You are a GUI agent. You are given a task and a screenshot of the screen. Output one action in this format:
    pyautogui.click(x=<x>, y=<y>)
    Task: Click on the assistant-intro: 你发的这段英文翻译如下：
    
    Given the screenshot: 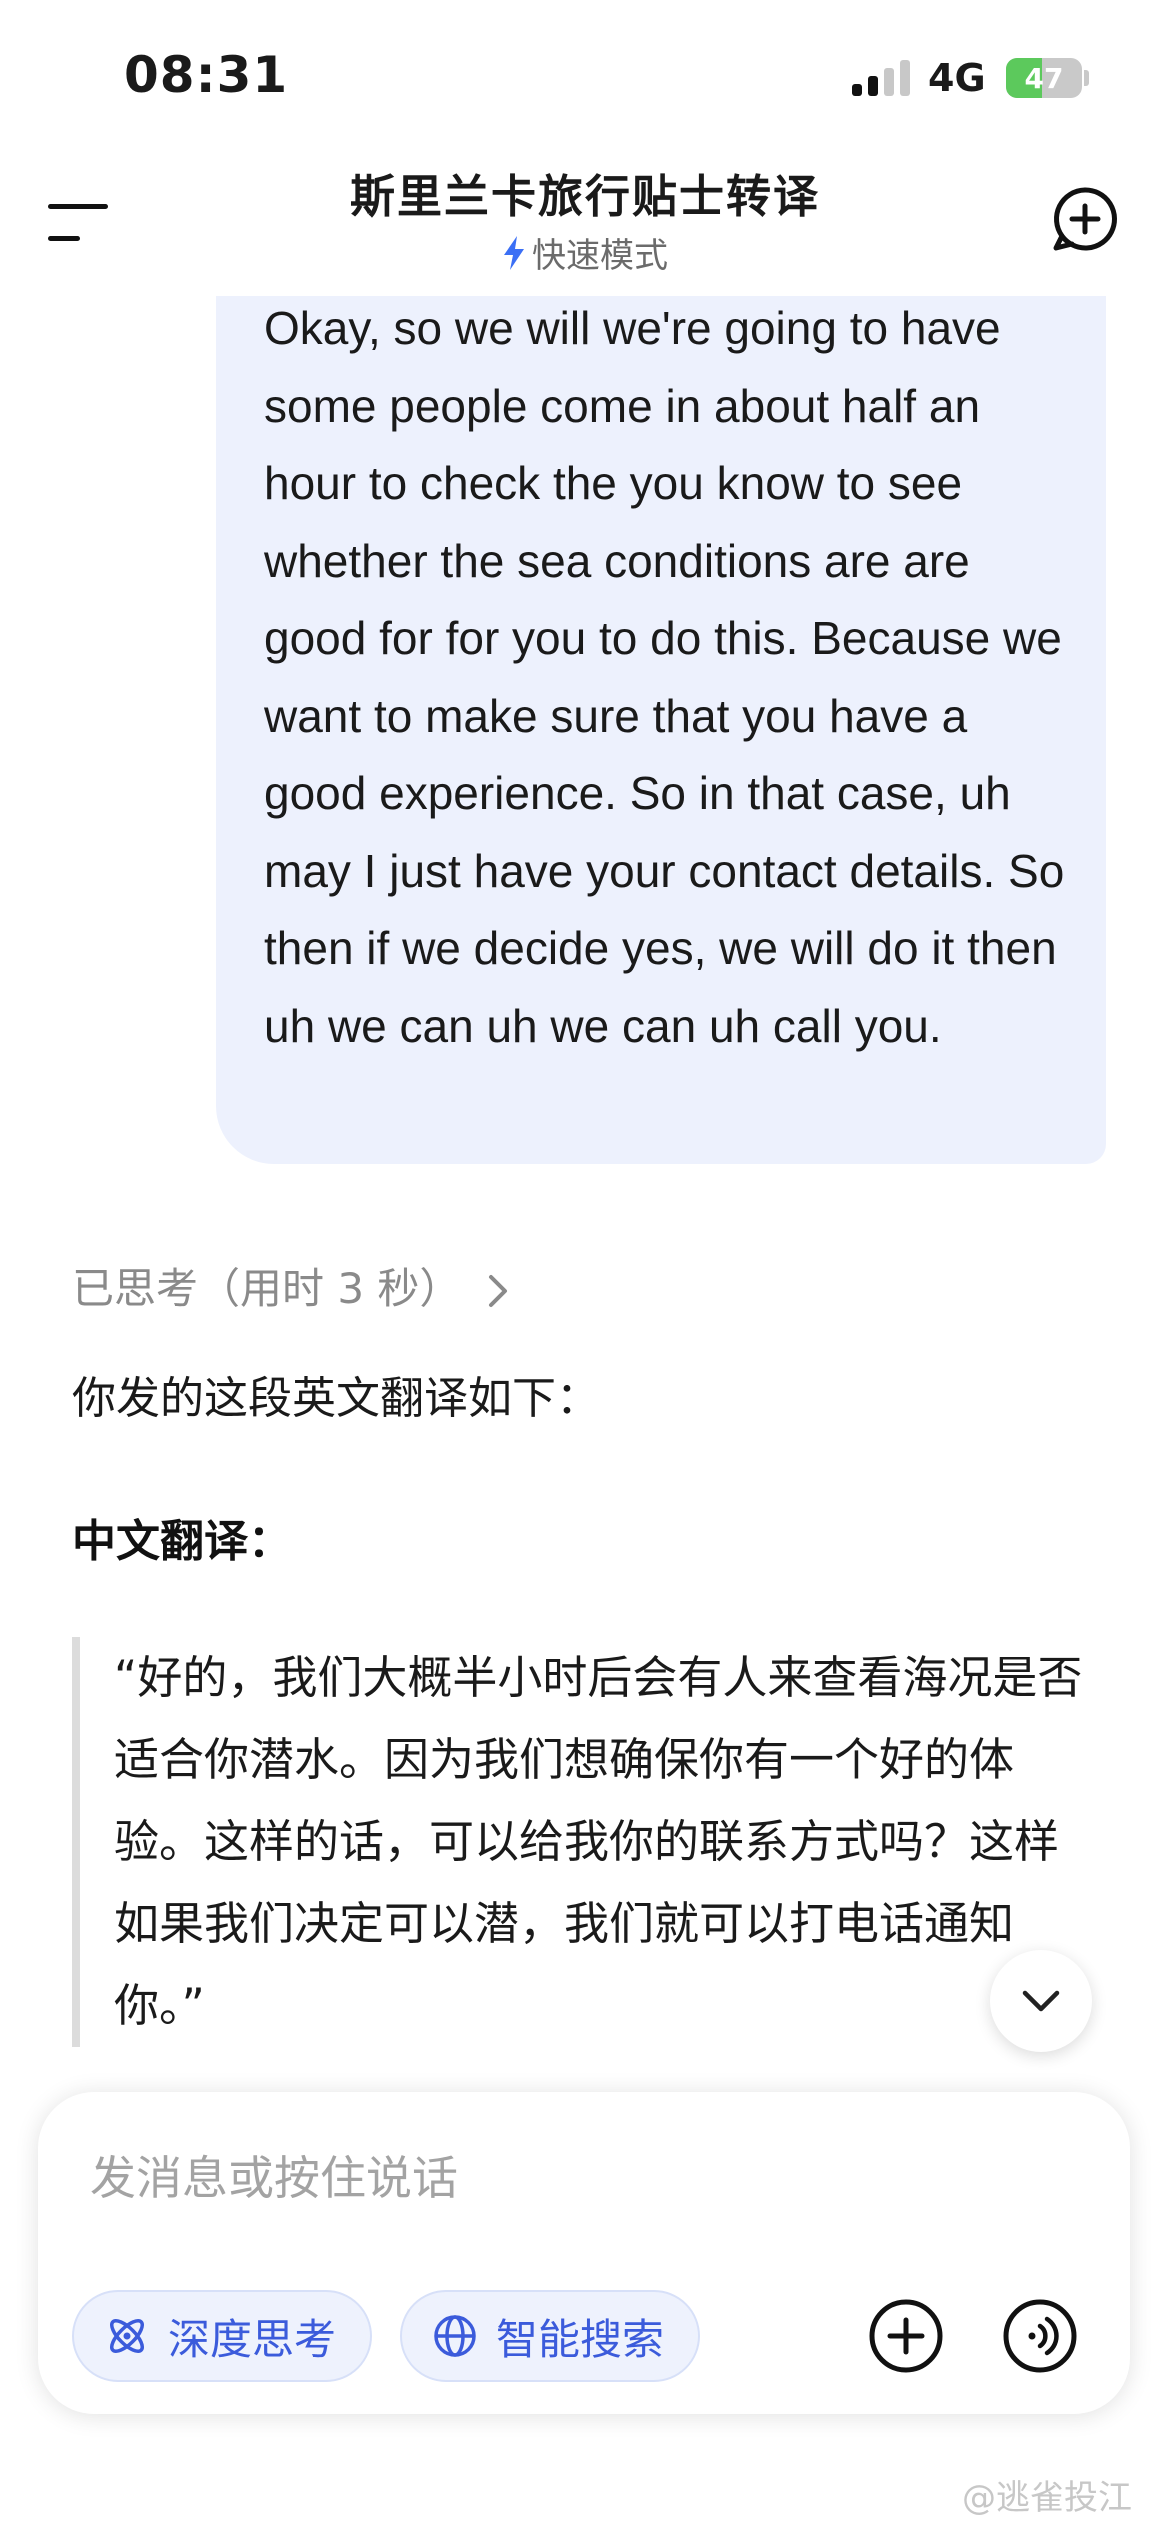 What is the action you would take?
    pyautogui.click(x=336, y=1398)
    